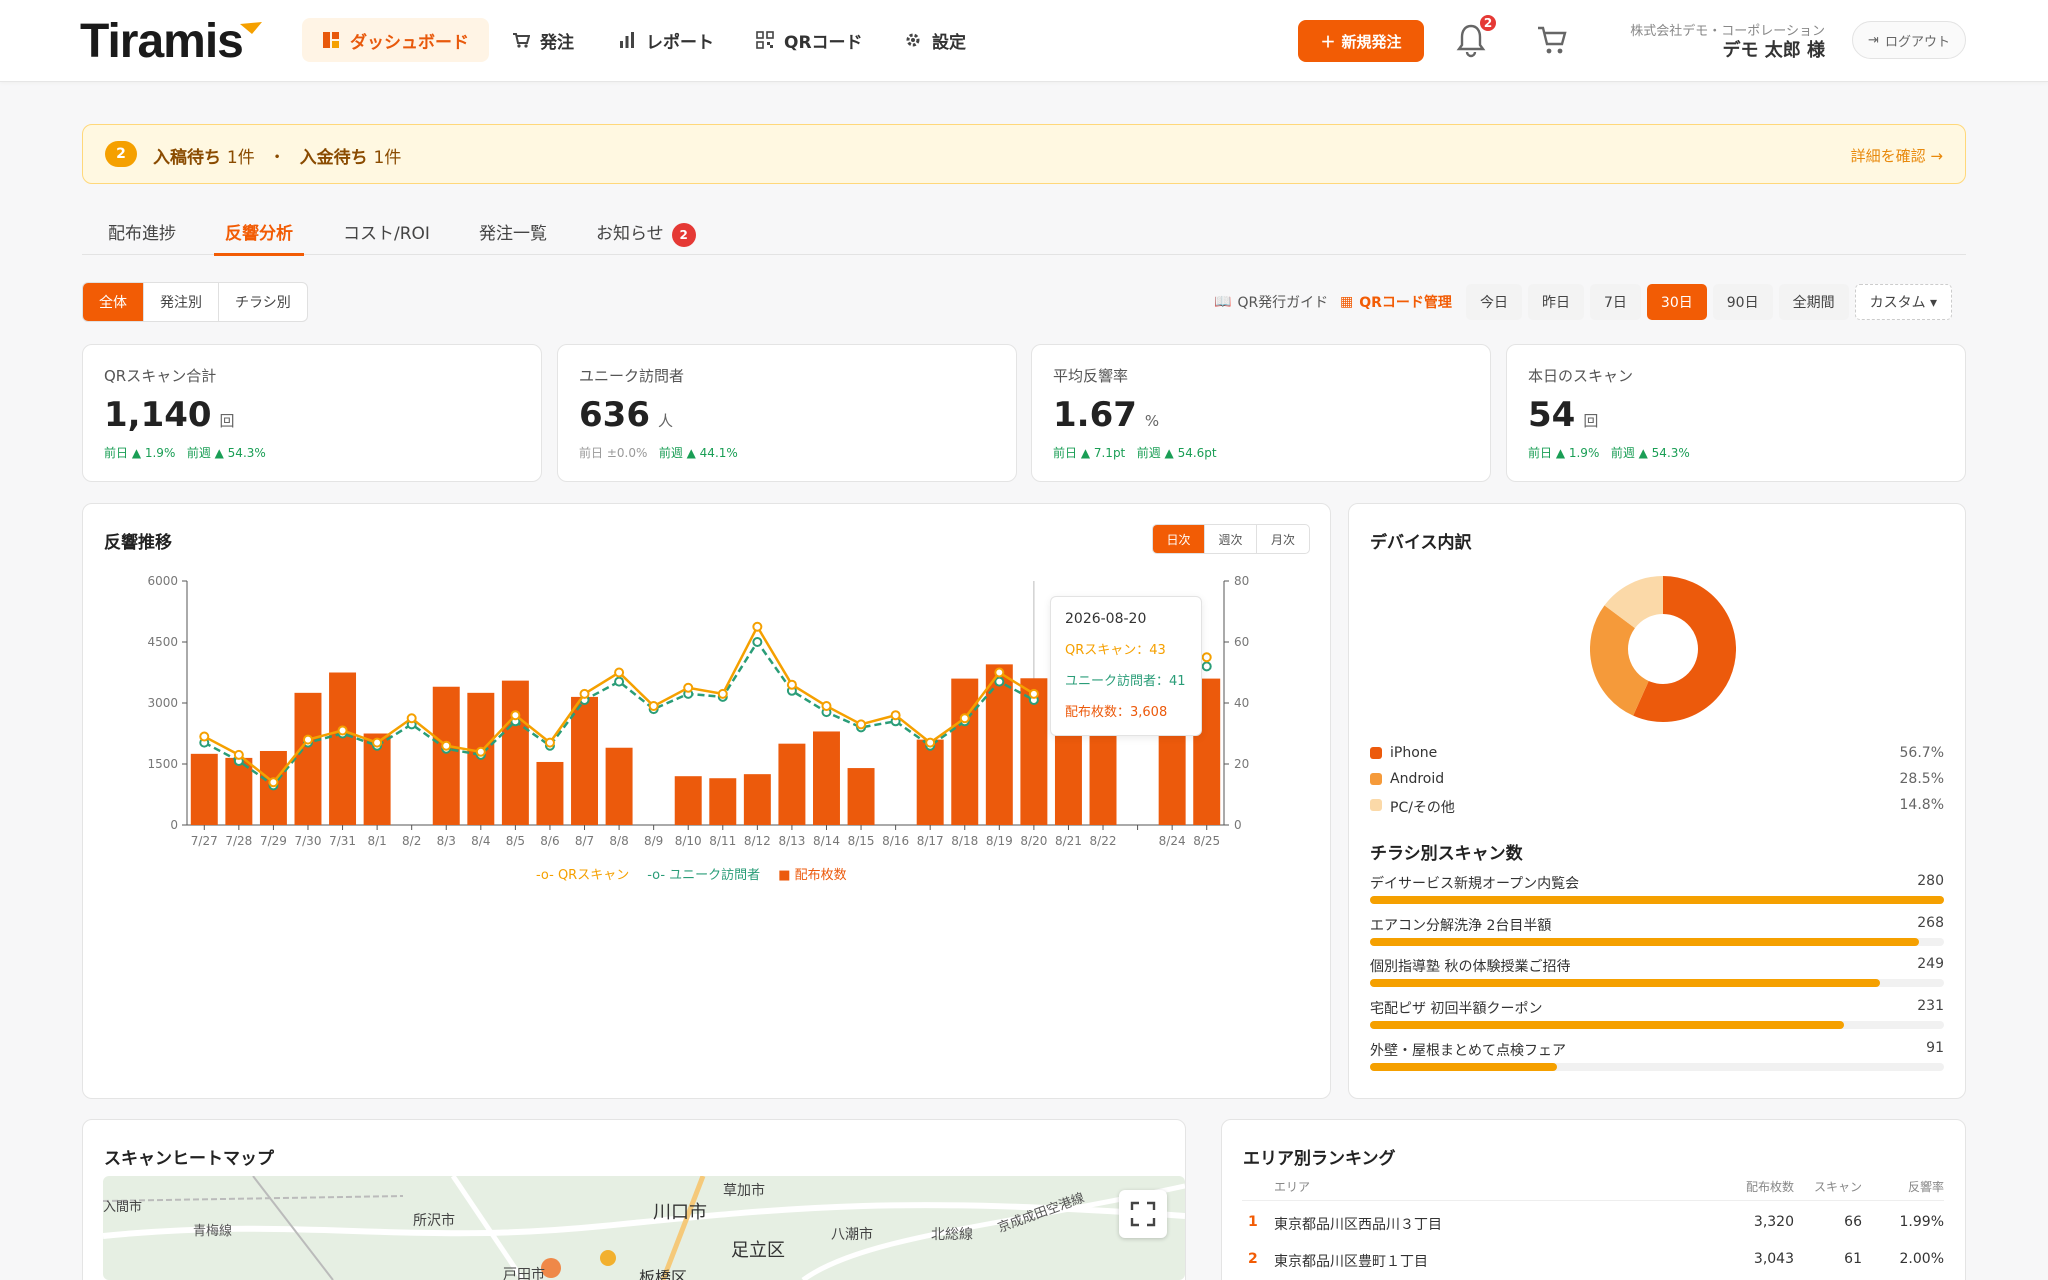 The image size is (2048, 1280). Describe the element at coordinates (582, 873) in the screenshot. I see `legend-qr: -o- QRスキャン` at that location.